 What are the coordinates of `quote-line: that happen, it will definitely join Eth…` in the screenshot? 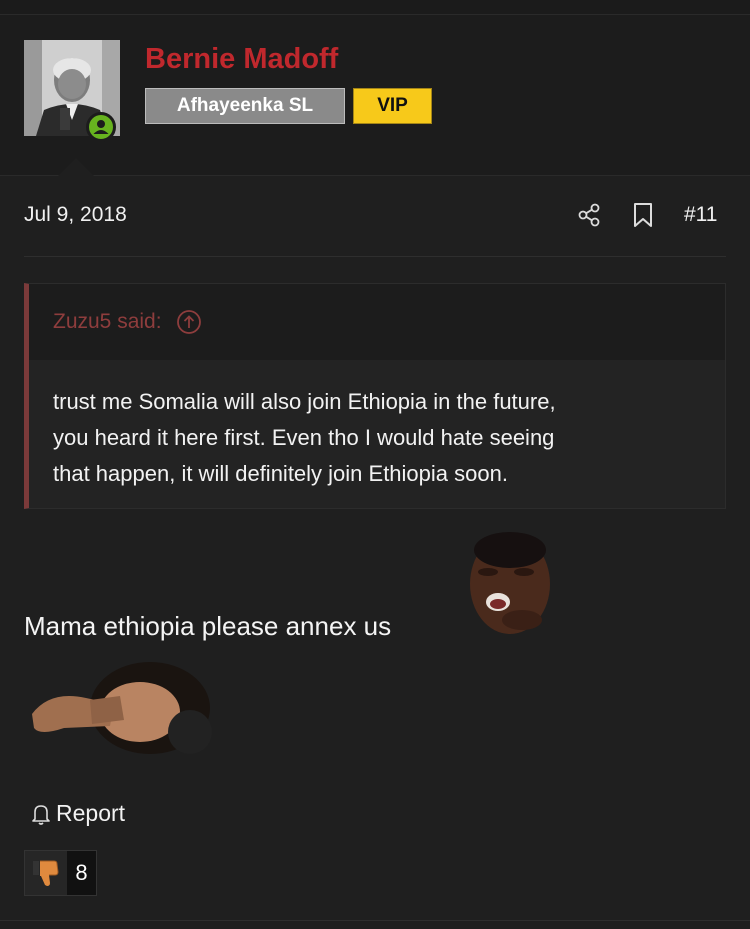 It's located at (280, 473).